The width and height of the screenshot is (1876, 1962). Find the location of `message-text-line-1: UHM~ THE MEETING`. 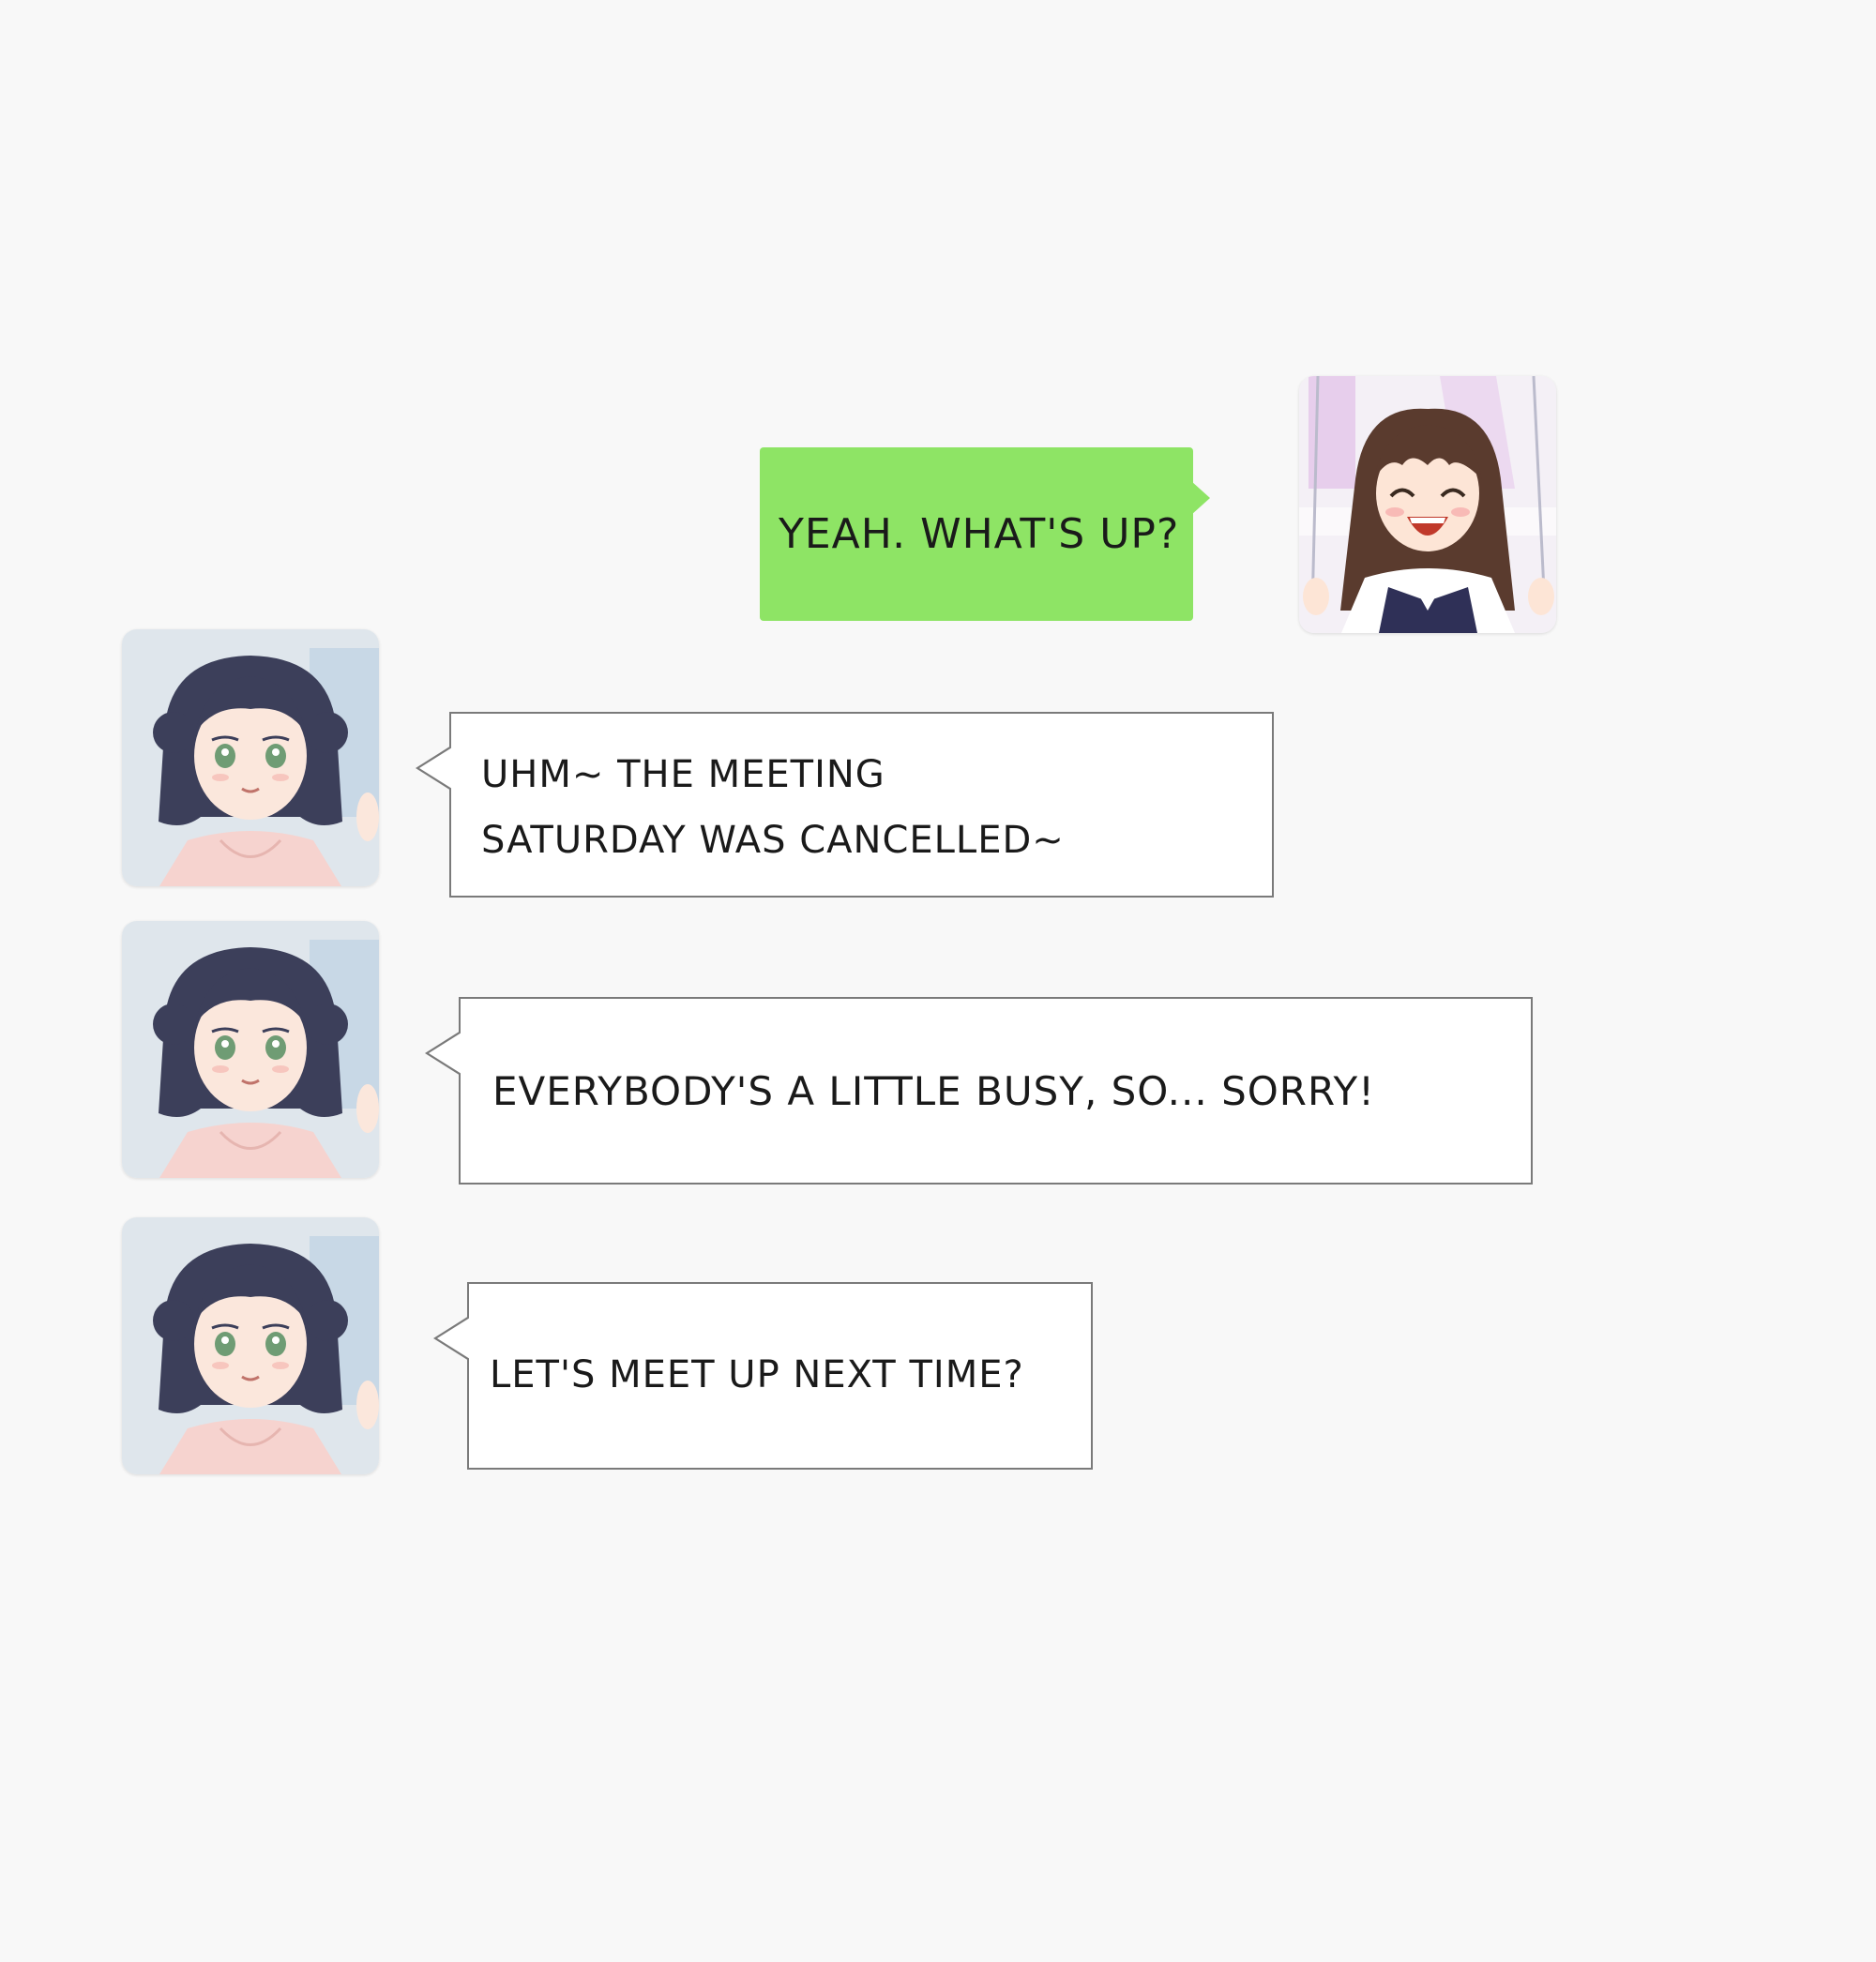

message-text-line-1: UHM~ THE MEETING is located at coordinates (683, 774).